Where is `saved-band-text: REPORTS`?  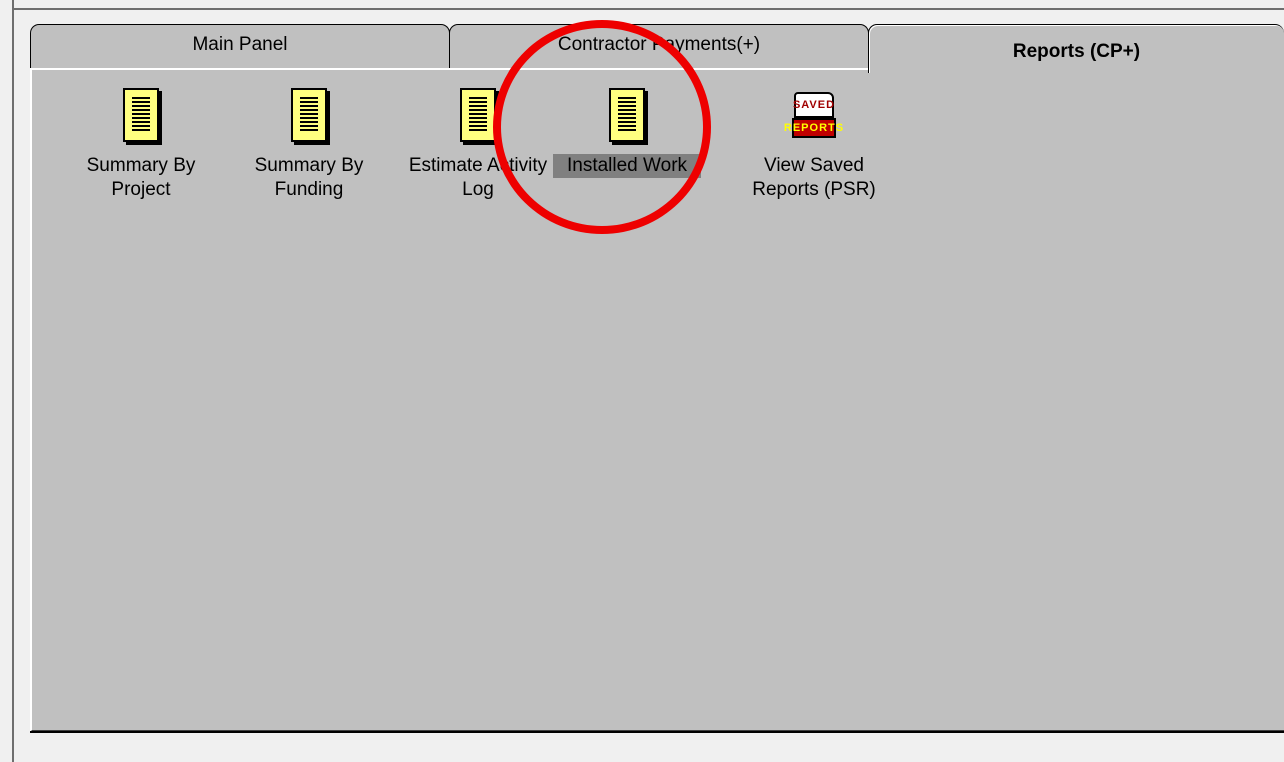 saved-band-text: REPORTS is located at coordinates (813, 128).